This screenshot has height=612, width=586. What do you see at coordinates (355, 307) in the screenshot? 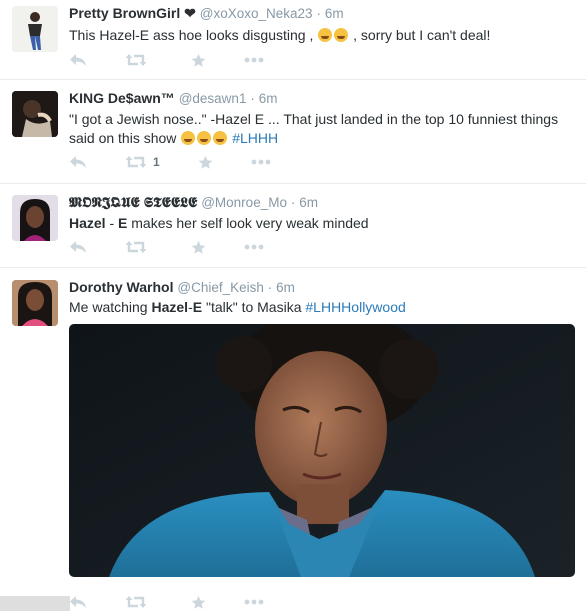
I see `hashtag-link: #LHHHollywood` at bounding box center [355, 307].